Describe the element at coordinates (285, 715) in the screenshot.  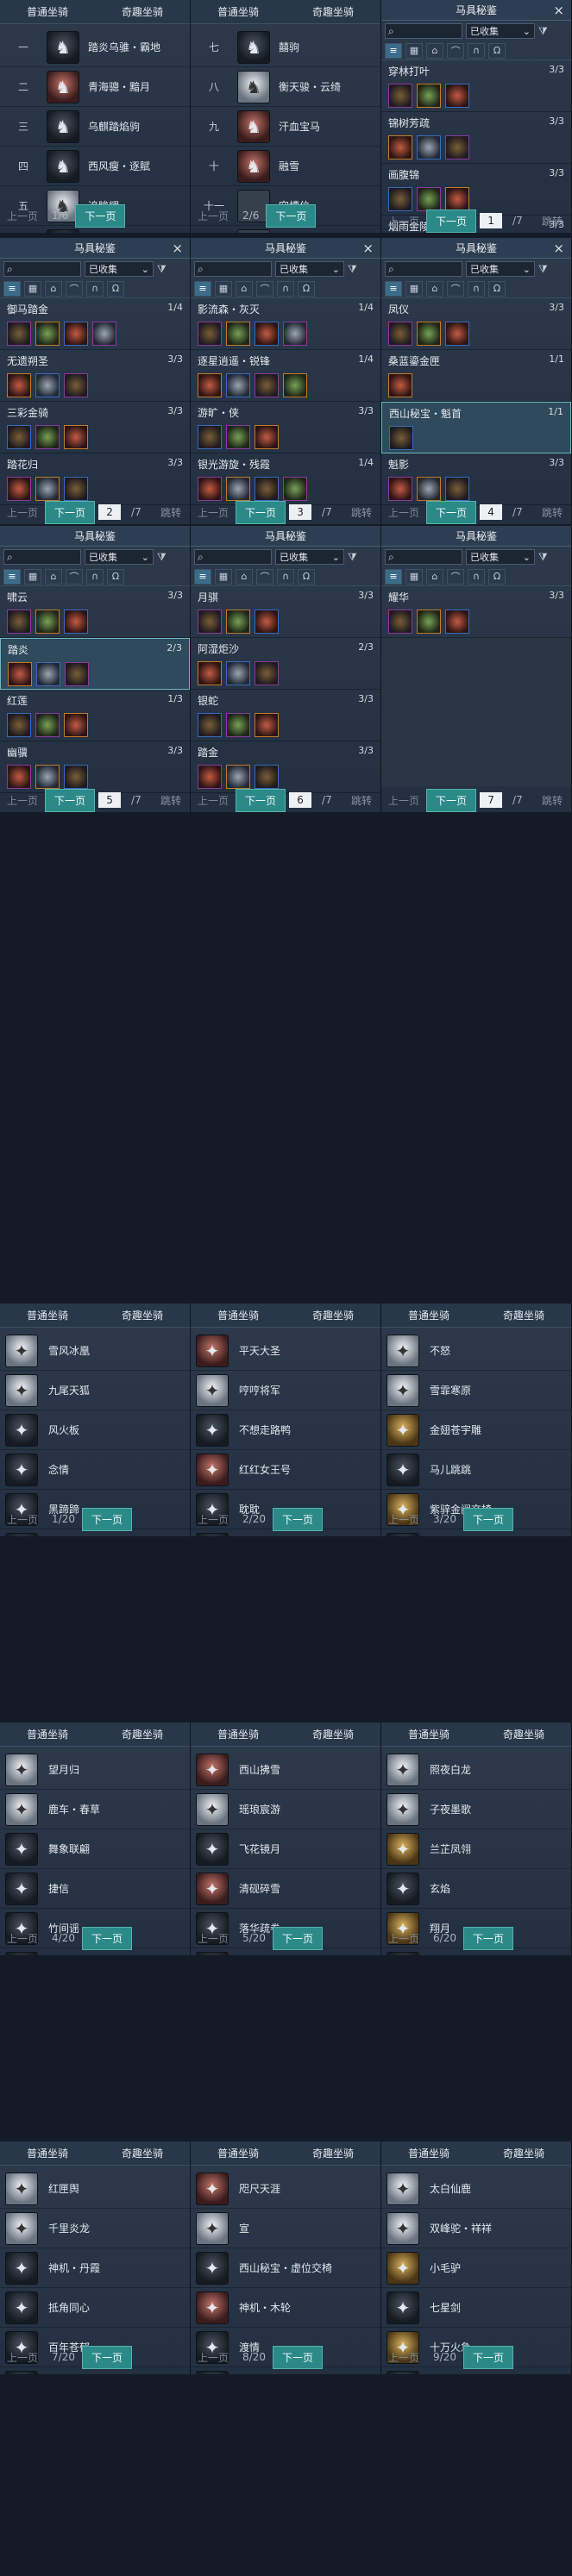
I see `gear-set-card: 银蛇 3/3` at that location.